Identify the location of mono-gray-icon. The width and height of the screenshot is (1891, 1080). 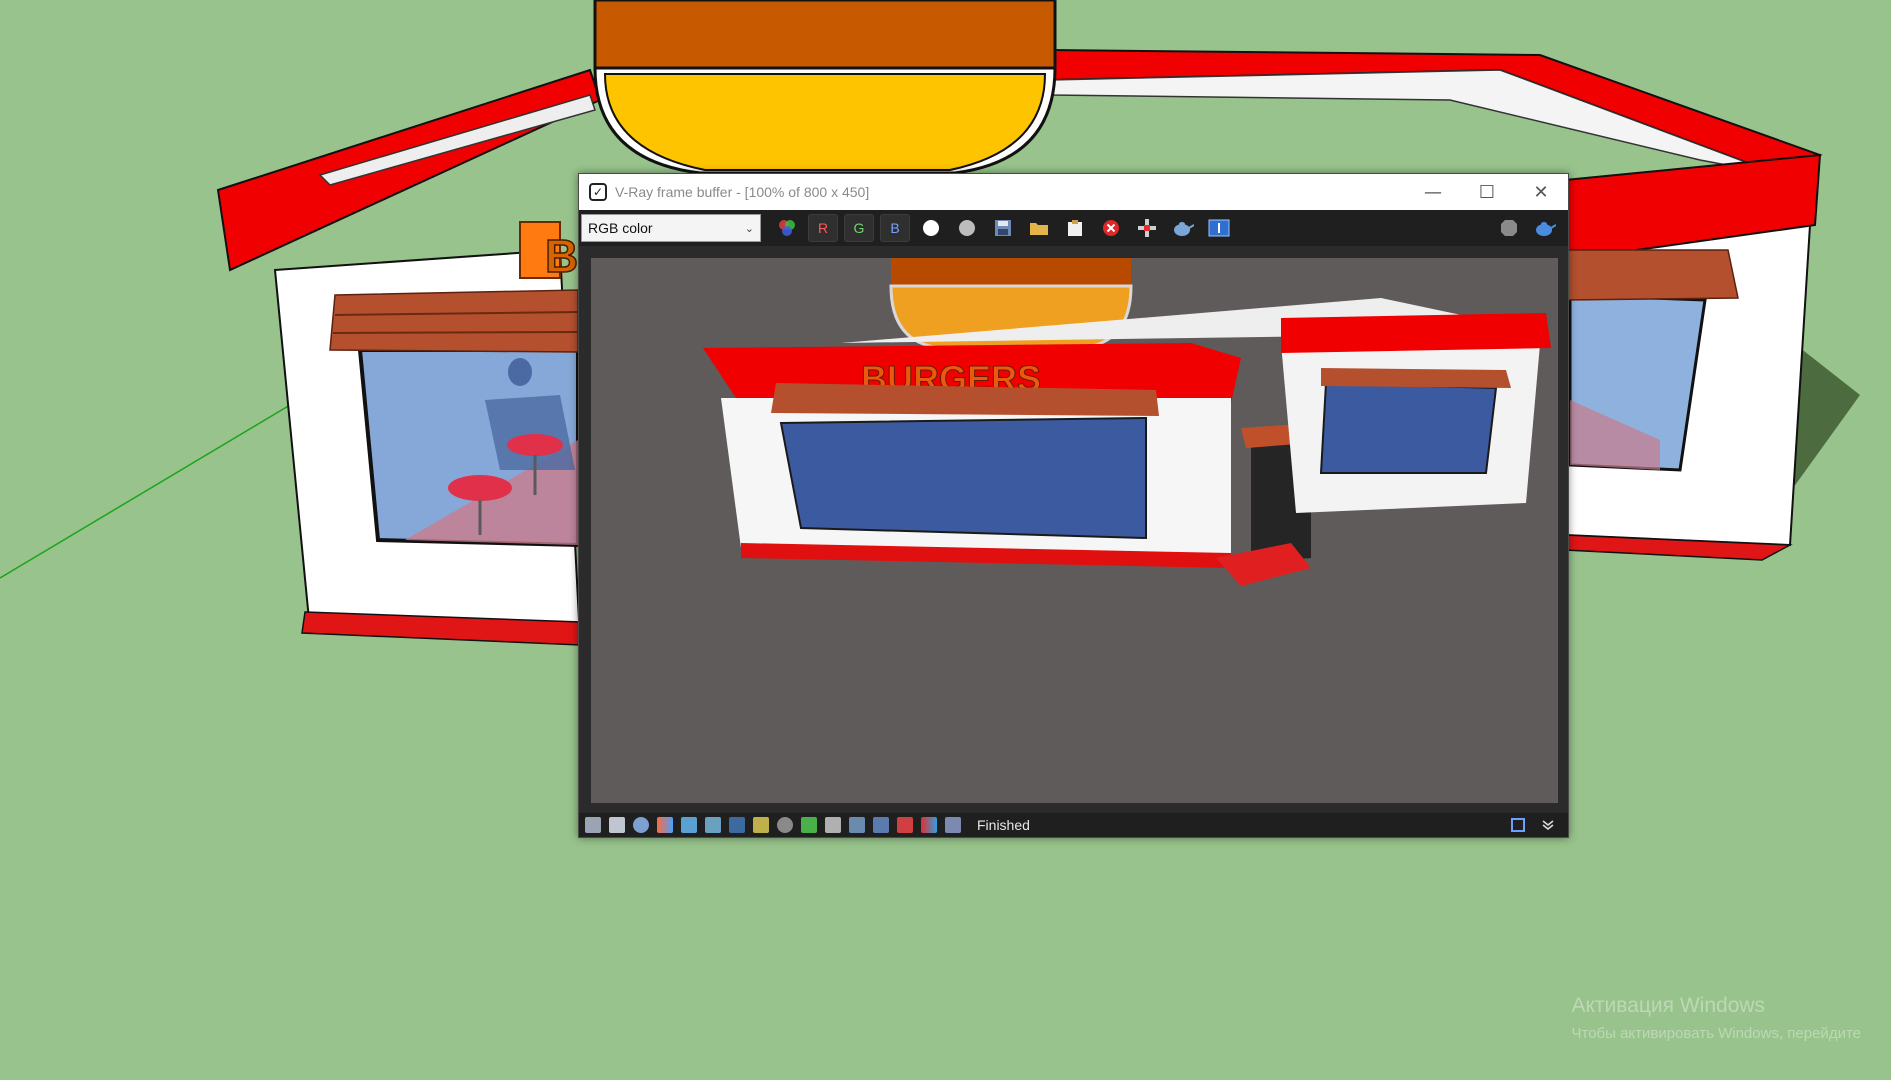
(967, 228).